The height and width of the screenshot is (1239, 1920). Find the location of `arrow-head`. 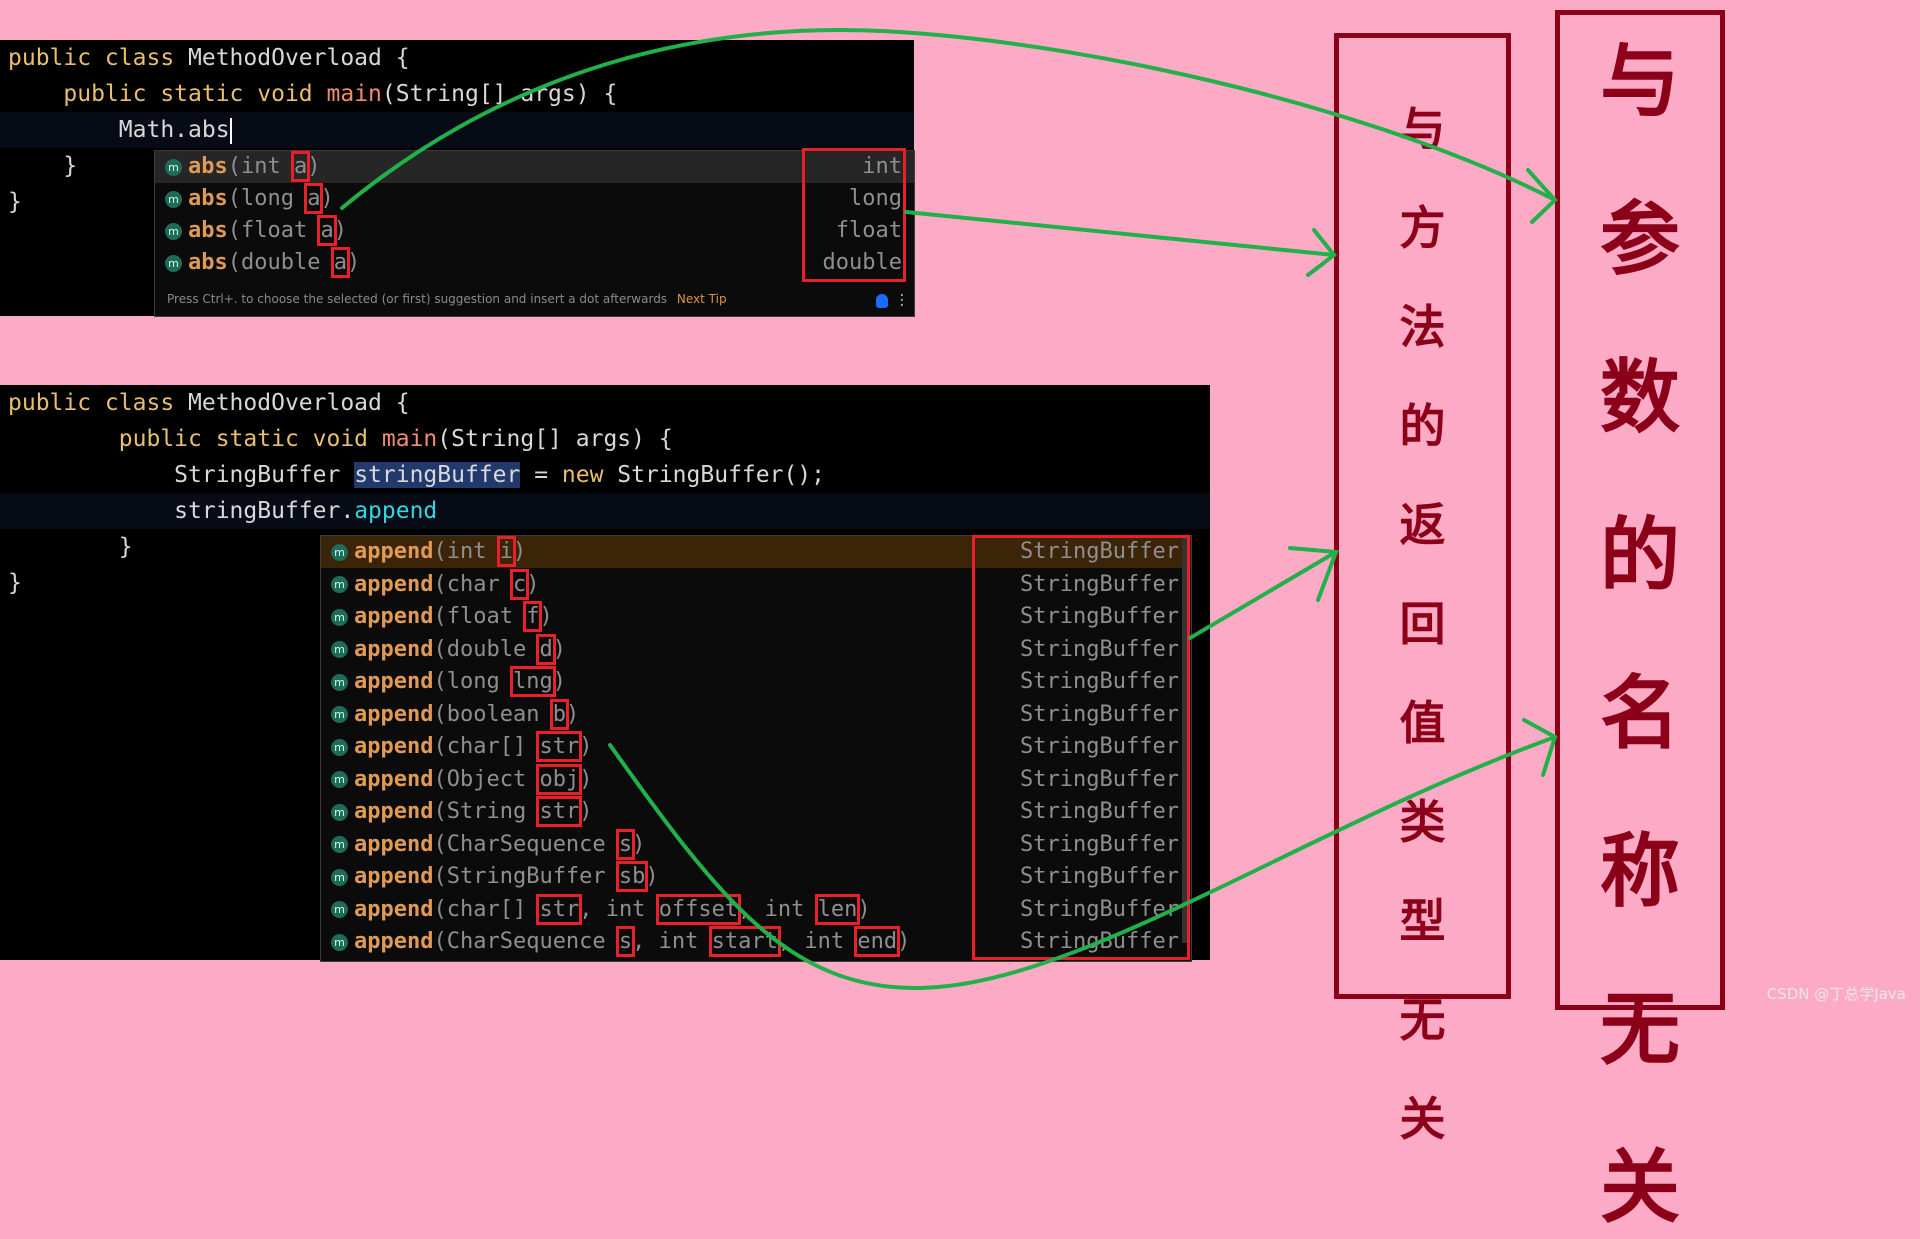

arrow-head is located at coordinates (1542, 196).